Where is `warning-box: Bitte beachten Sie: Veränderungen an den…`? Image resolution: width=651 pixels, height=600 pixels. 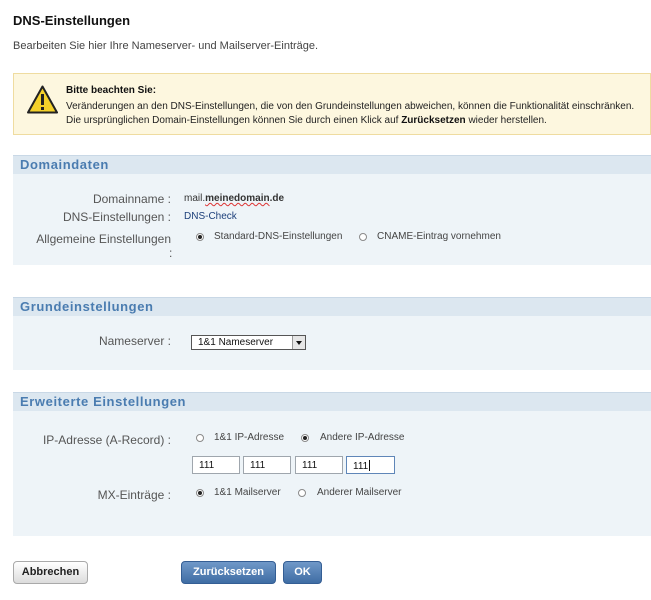
warning-box: Bitte beachten Sie: Veränderungen an den… is located at coordinates (332, 104).